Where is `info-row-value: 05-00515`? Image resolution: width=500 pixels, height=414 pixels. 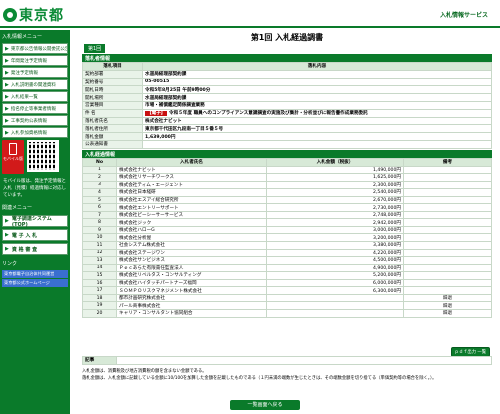 info-row-value: 05-00515 is located at coordinates (317, 82).